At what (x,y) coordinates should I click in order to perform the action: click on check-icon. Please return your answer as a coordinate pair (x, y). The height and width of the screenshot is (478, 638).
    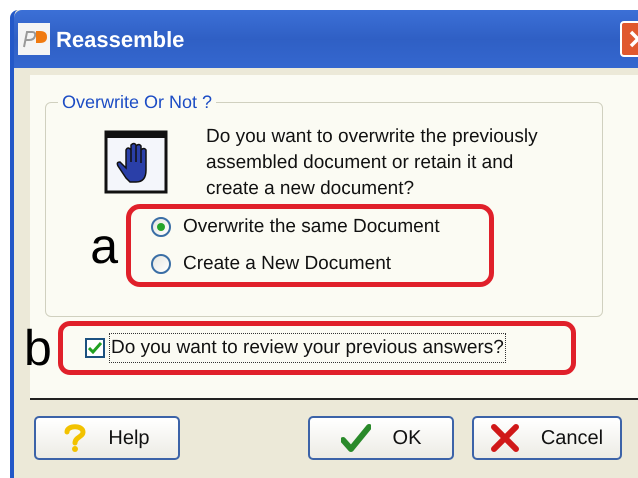
    Looking at the image, I should click on (95, 348).